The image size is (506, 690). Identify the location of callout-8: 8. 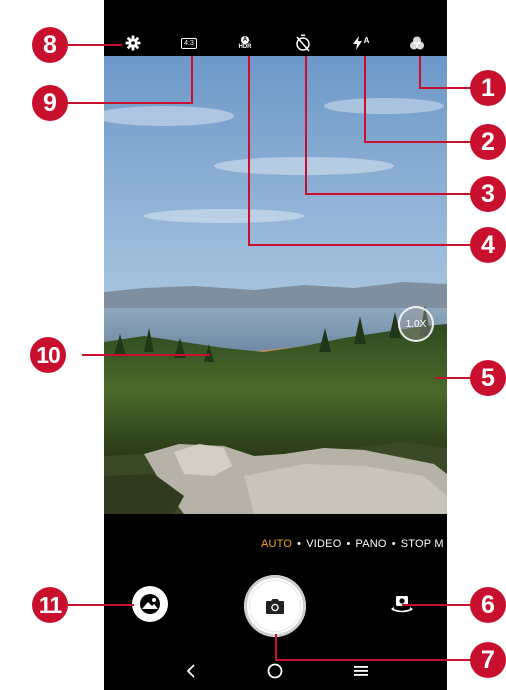
(50, 45).